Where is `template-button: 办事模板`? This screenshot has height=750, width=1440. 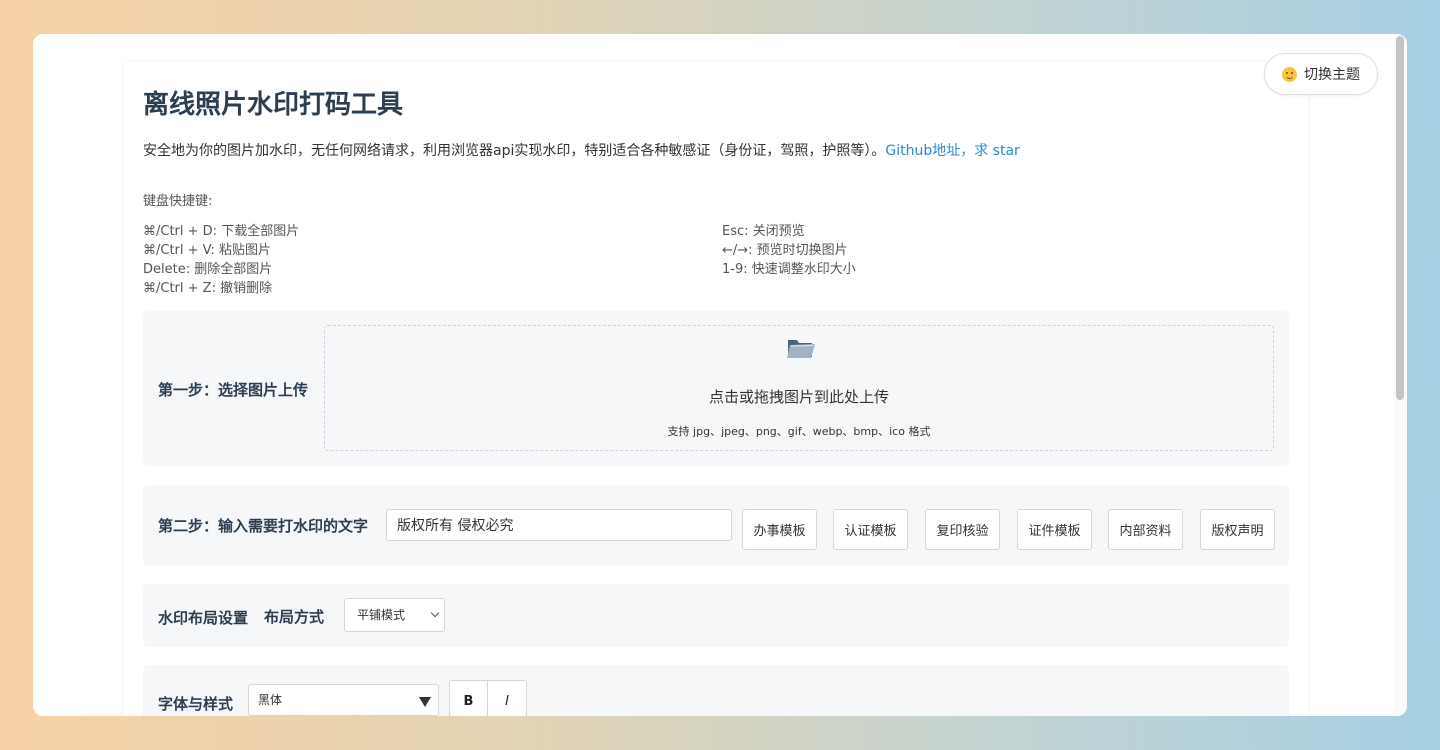
template-button: 办事模板 is located at coordinates (779, 529).